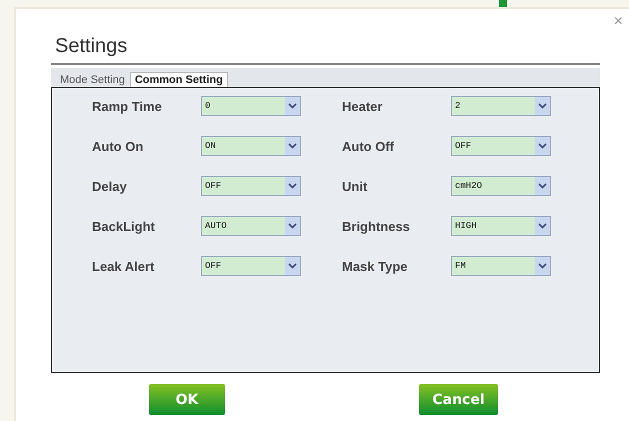  Describe the element at coordinates (216, 226) in the screenshot. I see `dropdown-value: AUTO` at that location.